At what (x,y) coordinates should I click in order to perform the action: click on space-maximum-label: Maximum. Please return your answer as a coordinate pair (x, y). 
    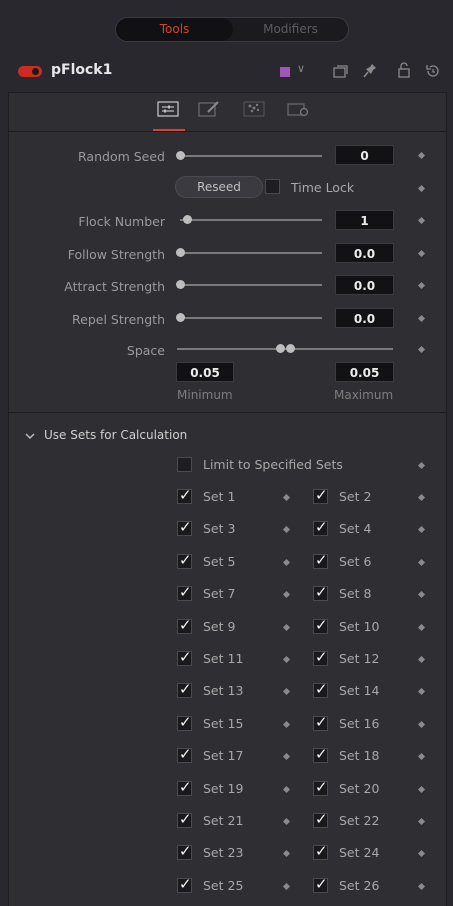
    Looking at the image, I should click on (364, 395).